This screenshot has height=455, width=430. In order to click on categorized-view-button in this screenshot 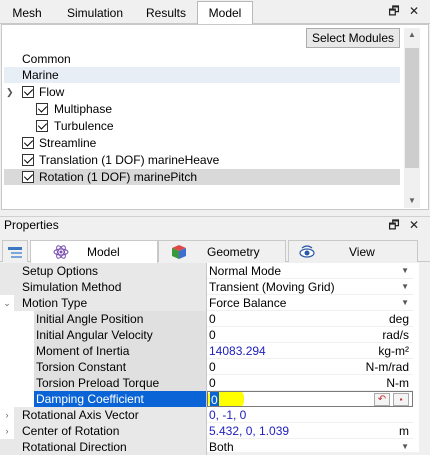, I will do `click(15, 251)`.